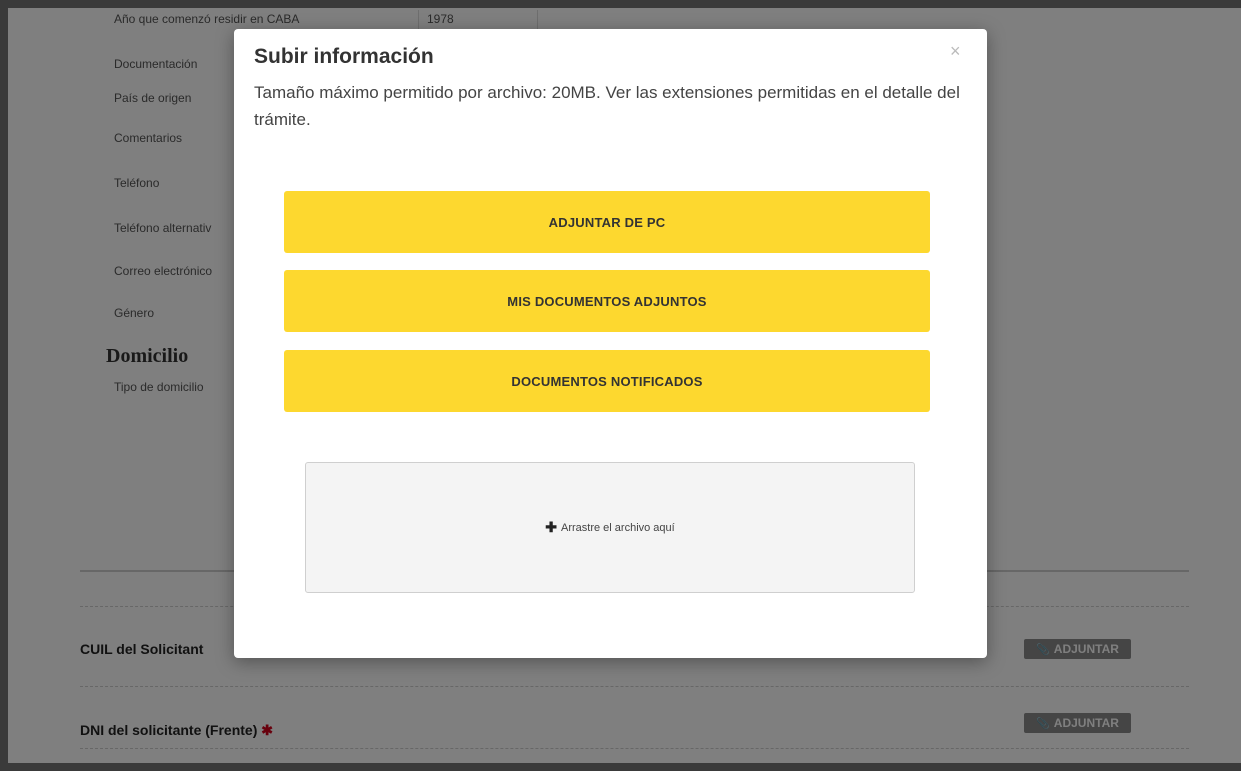 The width and height of the screenshot is (1241, 771). What do you see at coordinates (620, 4) in the screenshot?
I see `window-frame-top` at bounding box center [620, 4].